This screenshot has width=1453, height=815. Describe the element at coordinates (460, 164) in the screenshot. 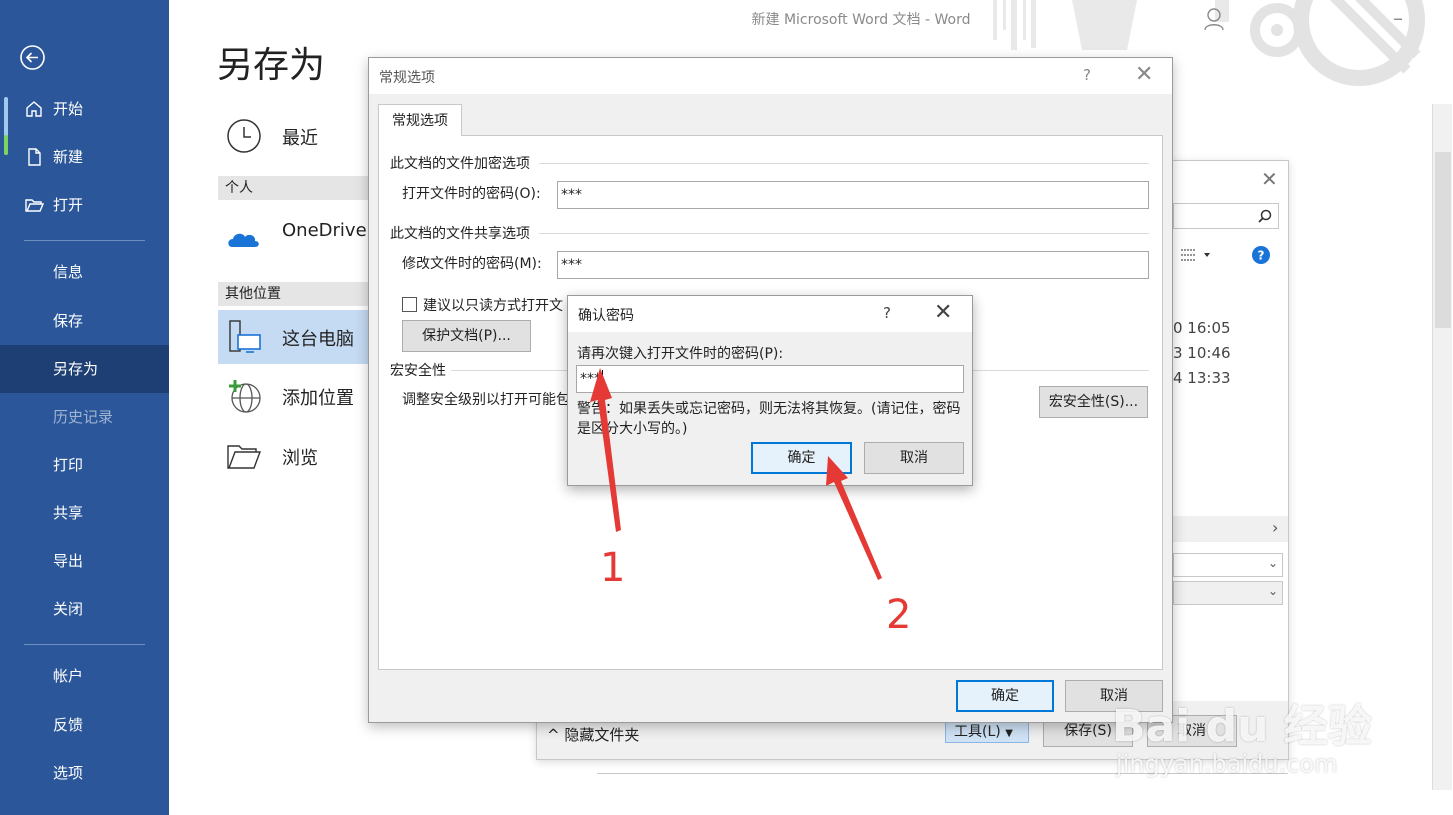

I see `group-title-encrypt: 此文档的文件加密选项` at that location.